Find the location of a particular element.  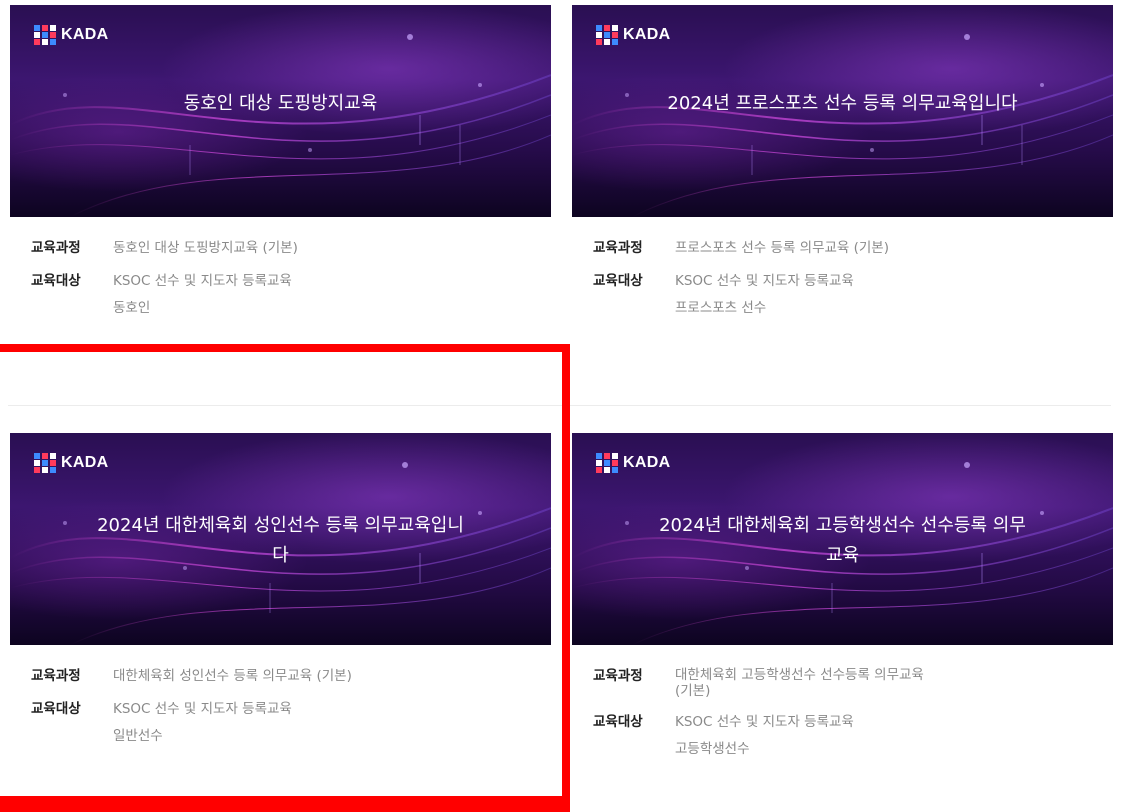

course-value: 대한체육회 고등학생선수 선수등록 의무교육 (기본) is located at coordinates (799, 683).